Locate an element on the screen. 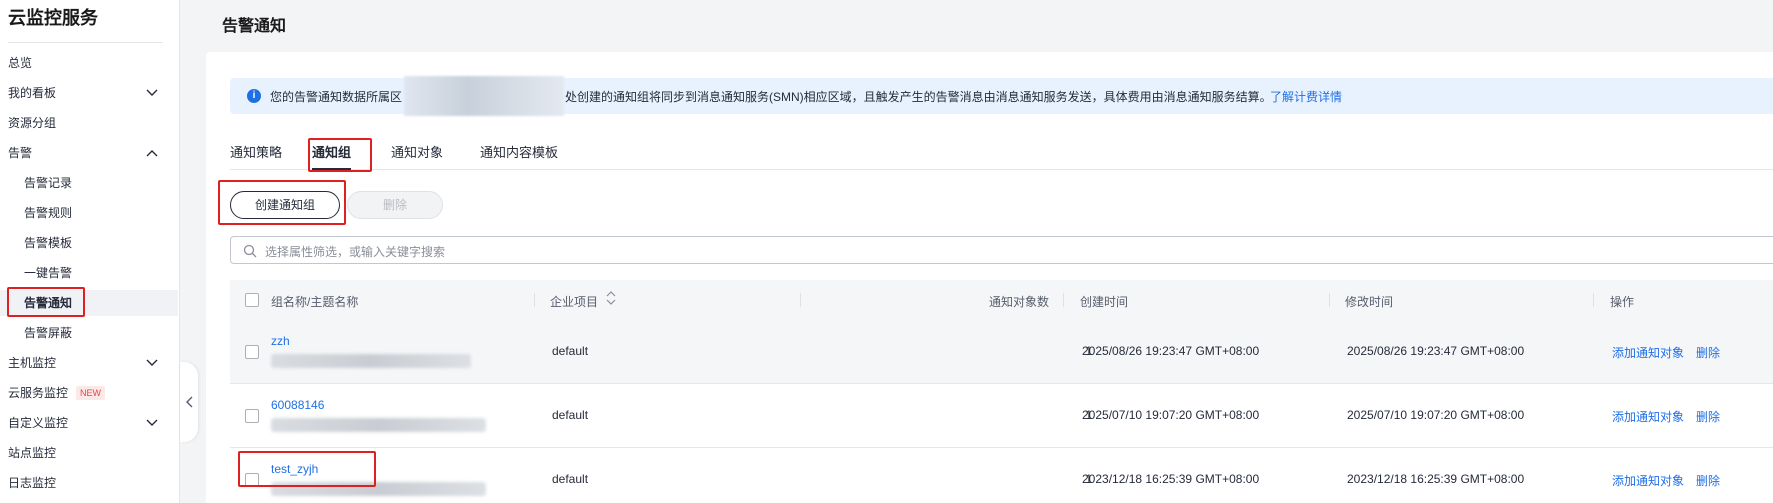  tab-notification-group: 通知组 is located at coordinates (332, 156).